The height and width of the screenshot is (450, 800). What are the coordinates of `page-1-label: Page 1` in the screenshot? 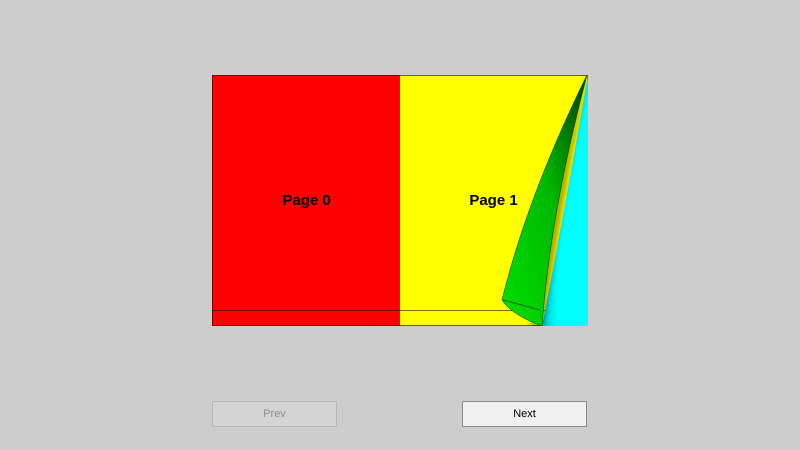 It's located at (493, 200).